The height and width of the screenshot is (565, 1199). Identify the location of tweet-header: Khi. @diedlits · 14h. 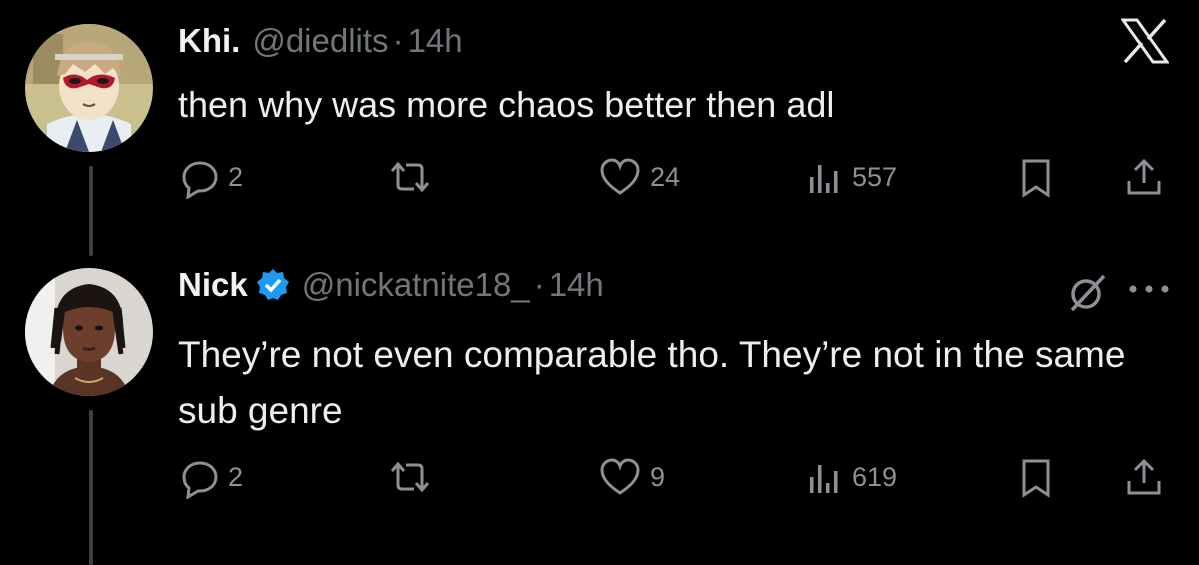
(320, 41).